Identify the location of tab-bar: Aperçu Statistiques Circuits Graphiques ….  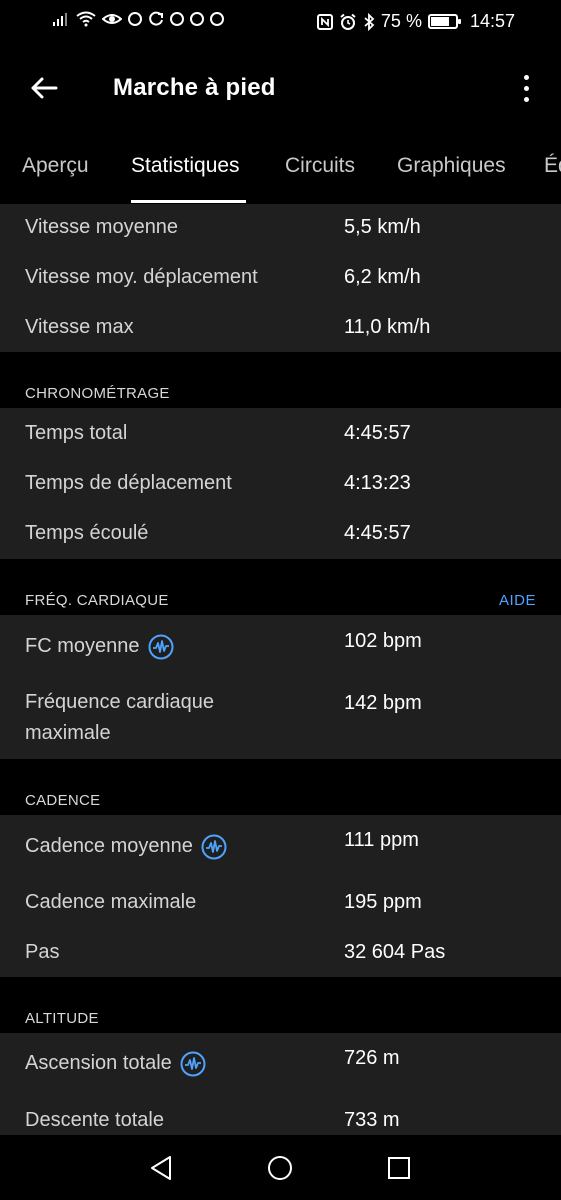
(280, 167).